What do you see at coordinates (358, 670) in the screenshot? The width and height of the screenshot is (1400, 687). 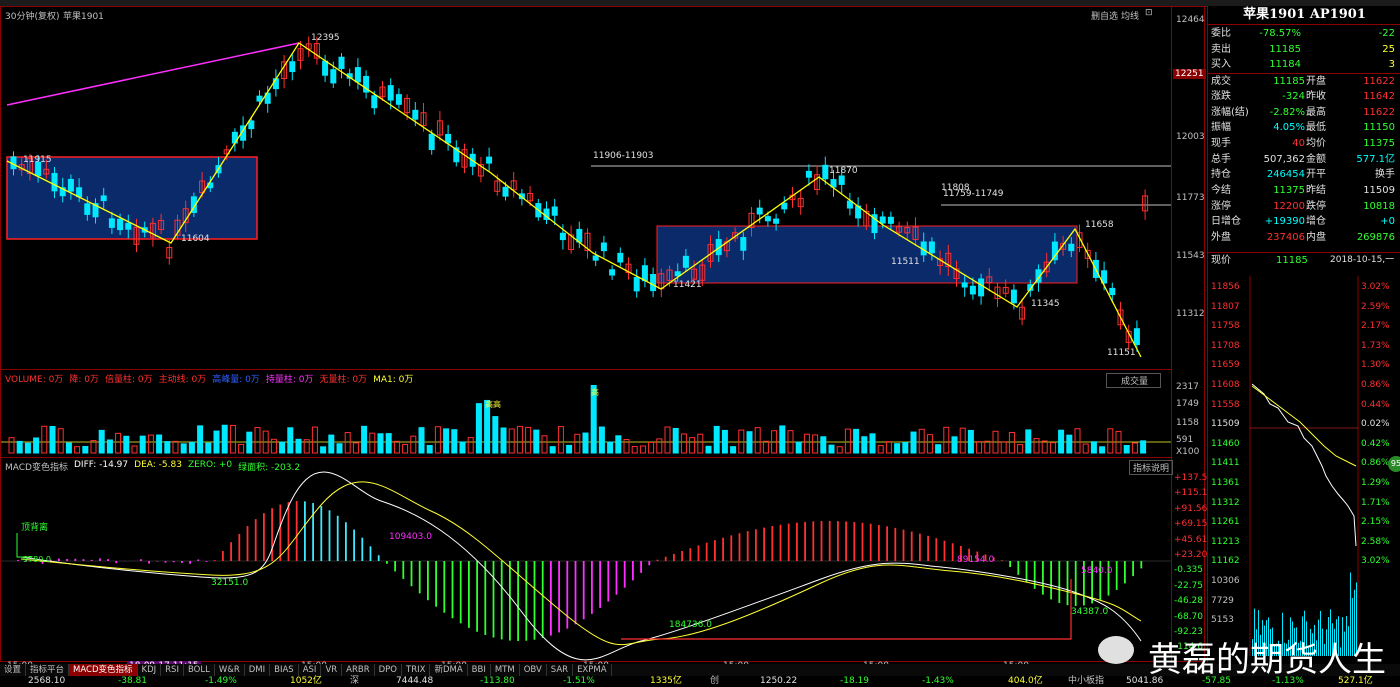 I see `indicator-tab: ARBR` at bounding box center [358, 670].